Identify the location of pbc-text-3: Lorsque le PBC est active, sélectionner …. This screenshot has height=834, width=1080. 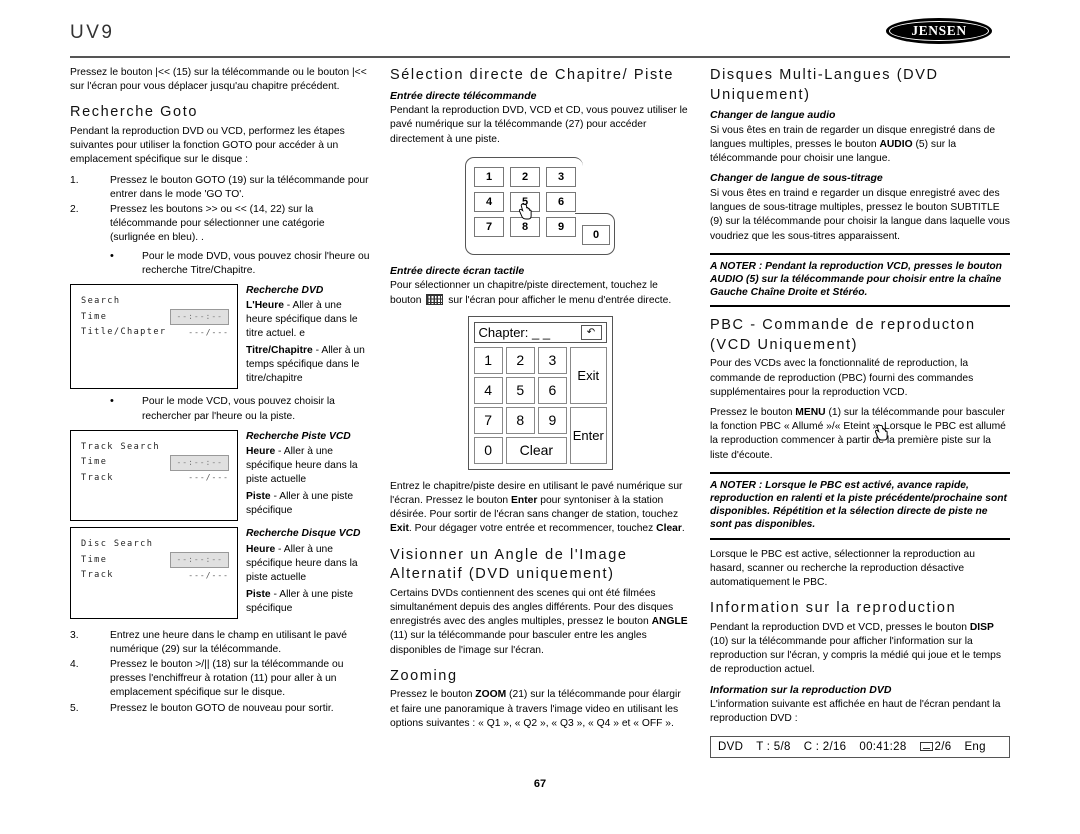
(843, 568).